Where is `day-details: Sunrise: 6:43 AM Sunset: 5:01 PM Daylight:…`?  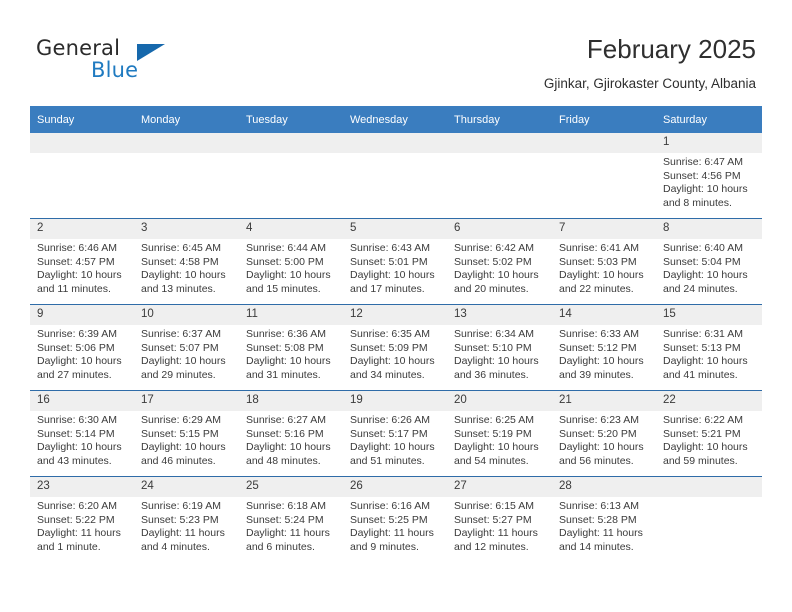
day-details: Sunrise: 6:43 AM Sunset: 5:01 PM Daylight:… is located at coordinates (395, 267).